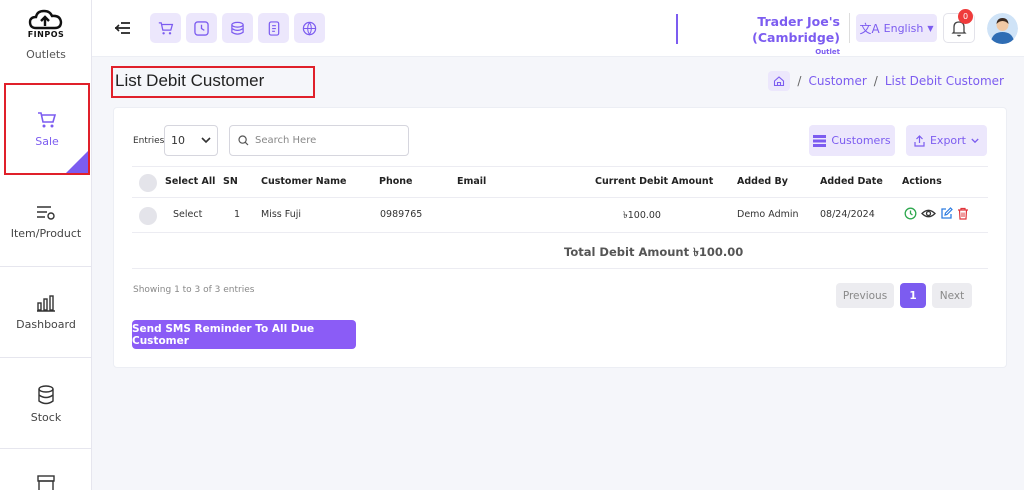 The image size is (1024, 490). I want to click on receipt-icon, so click(273, 28).